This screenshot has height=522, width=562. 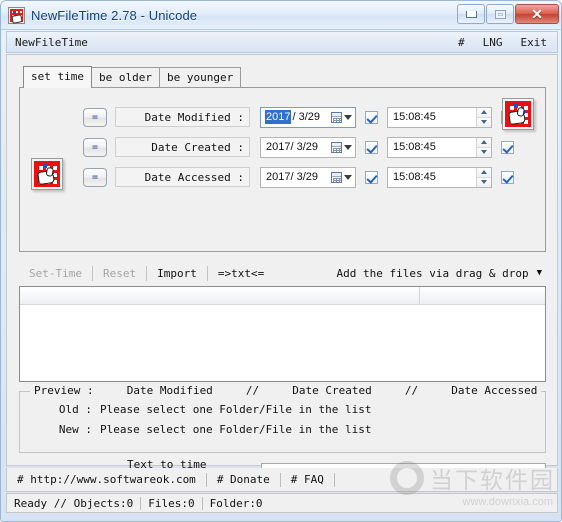 What do you see at coordinates (371, 147) in the screenshot?
I see `date-created-date-checkbox` at bounding box center [371, 147].